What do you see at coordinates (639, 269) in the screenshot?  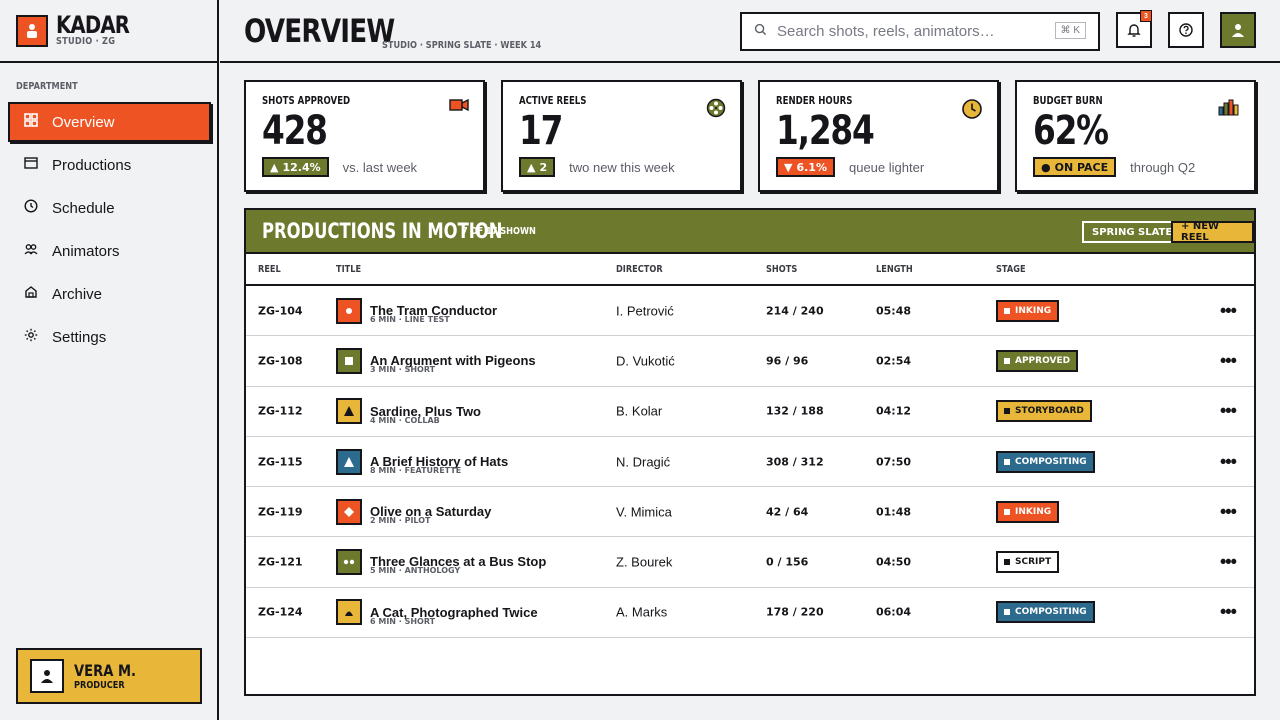 I see `column-header-director: DIRECTOR` at bounding box center [639, 269].